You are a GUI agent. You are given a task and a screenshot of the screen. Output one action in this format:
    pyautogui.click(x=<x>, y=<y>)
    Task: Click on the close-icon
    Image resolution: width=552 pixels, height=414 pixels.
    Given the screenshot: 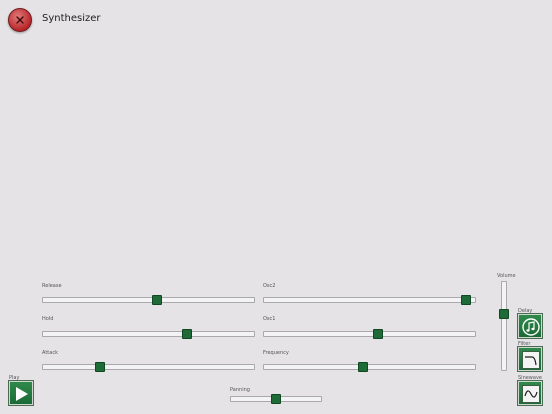 What is the action you would take?
    pyautogui.click(x=20, y=20)
    